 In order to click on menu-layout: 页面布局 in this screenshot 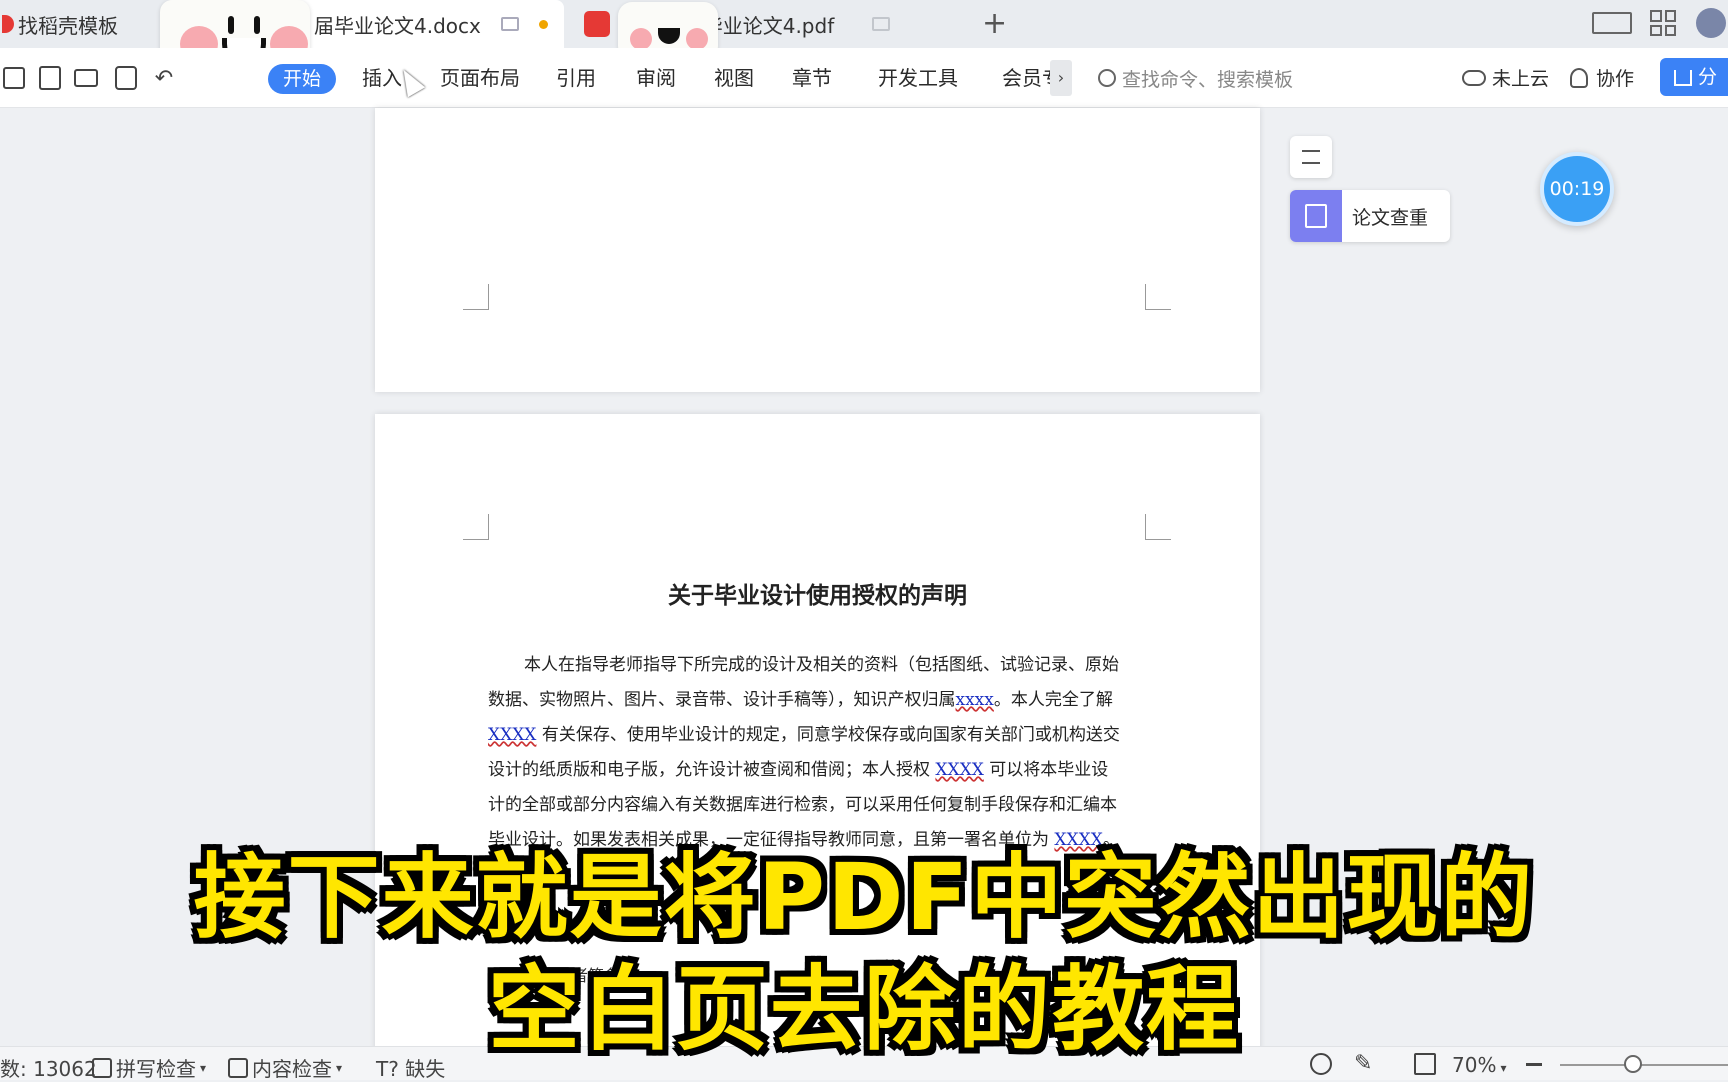, I will do `click(480, 78)`.